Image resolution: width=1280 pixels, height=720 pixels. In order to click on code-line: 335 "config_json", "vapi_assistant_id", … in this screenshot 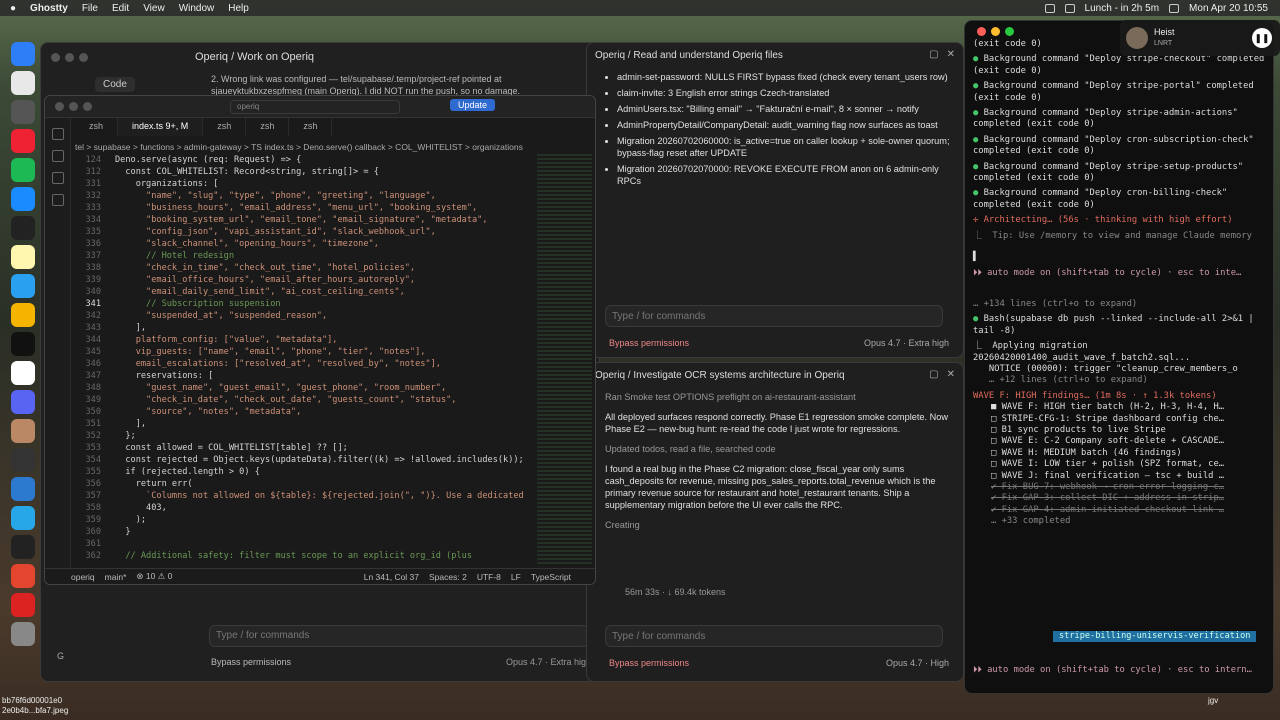, I will do `click(306, 232)`.